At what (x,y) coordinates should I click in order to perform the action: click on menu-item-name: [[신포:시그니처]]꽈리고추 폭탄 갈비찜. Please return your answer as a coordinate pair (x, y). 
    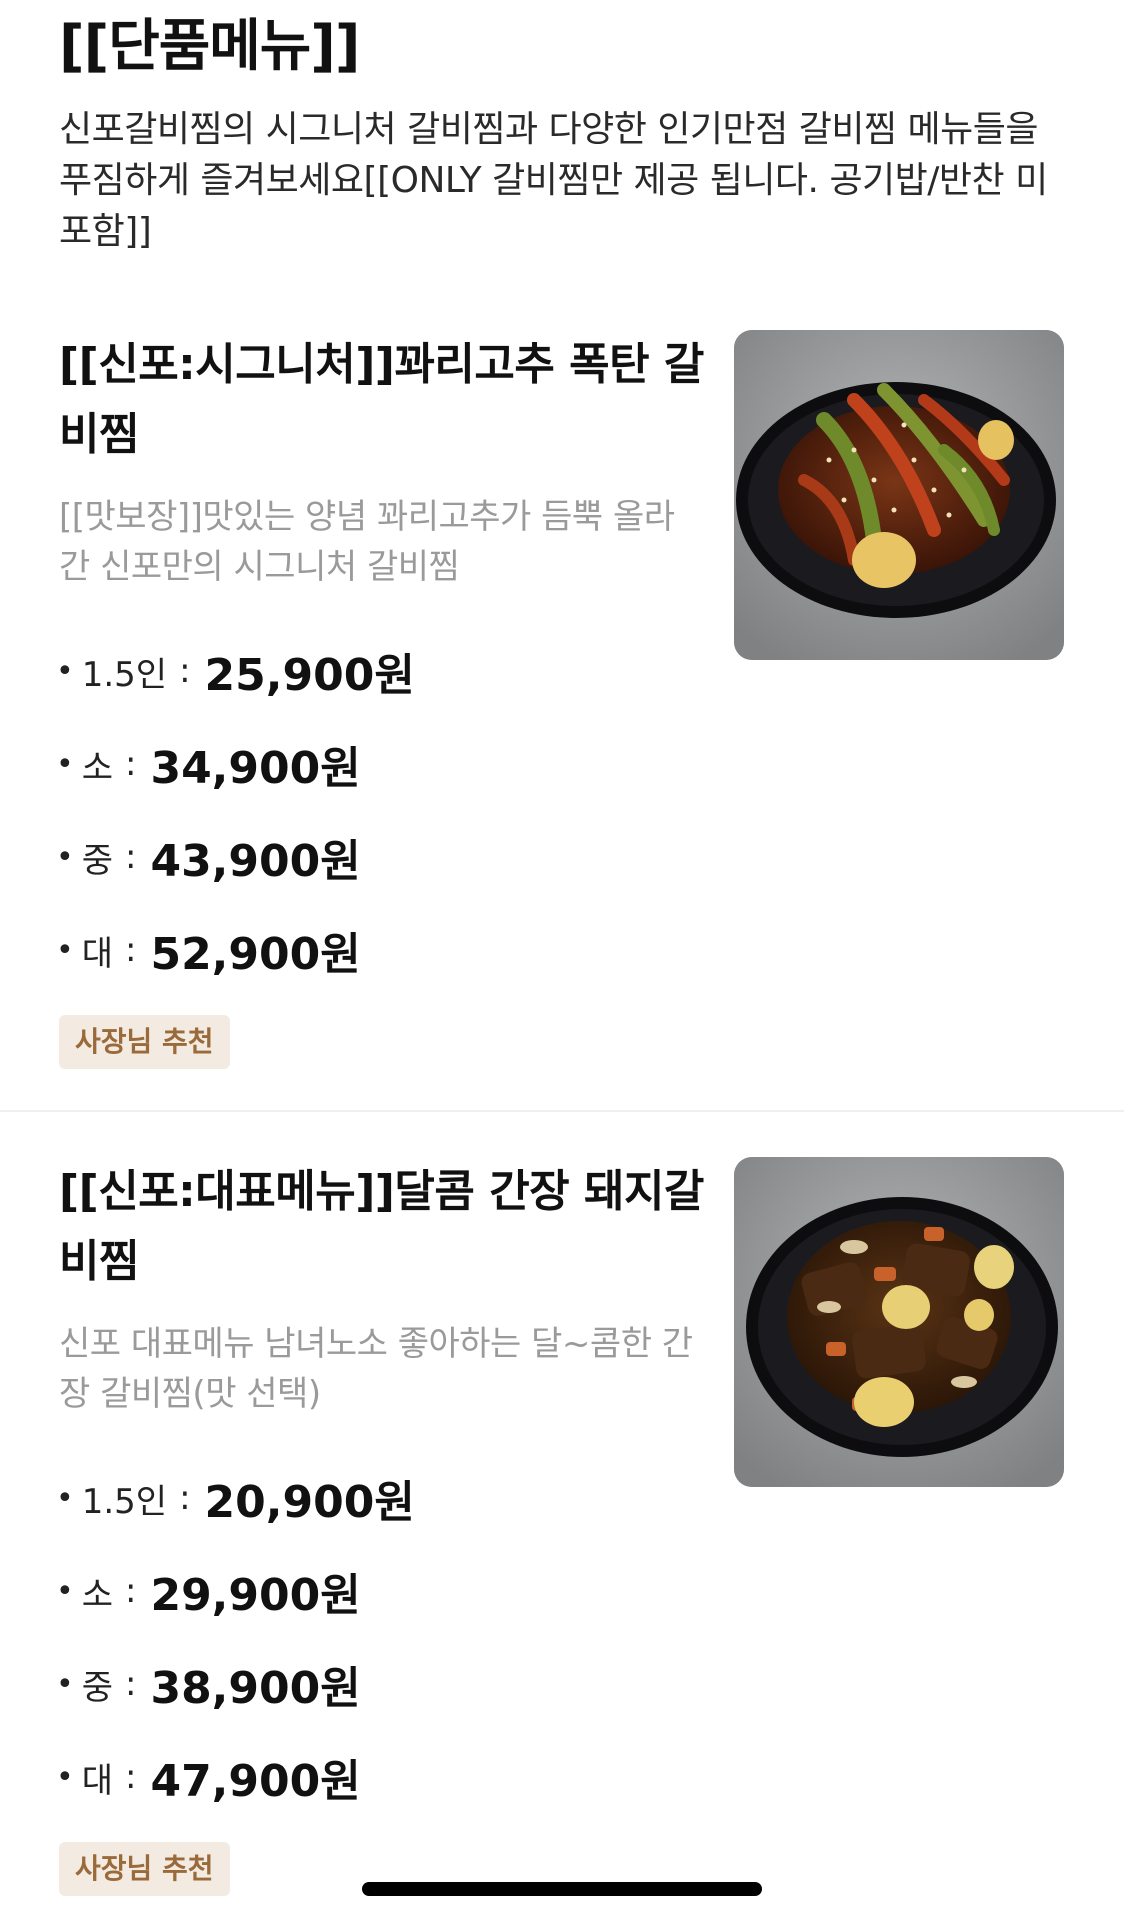
    Looking at the image, I should click on (381, 399).